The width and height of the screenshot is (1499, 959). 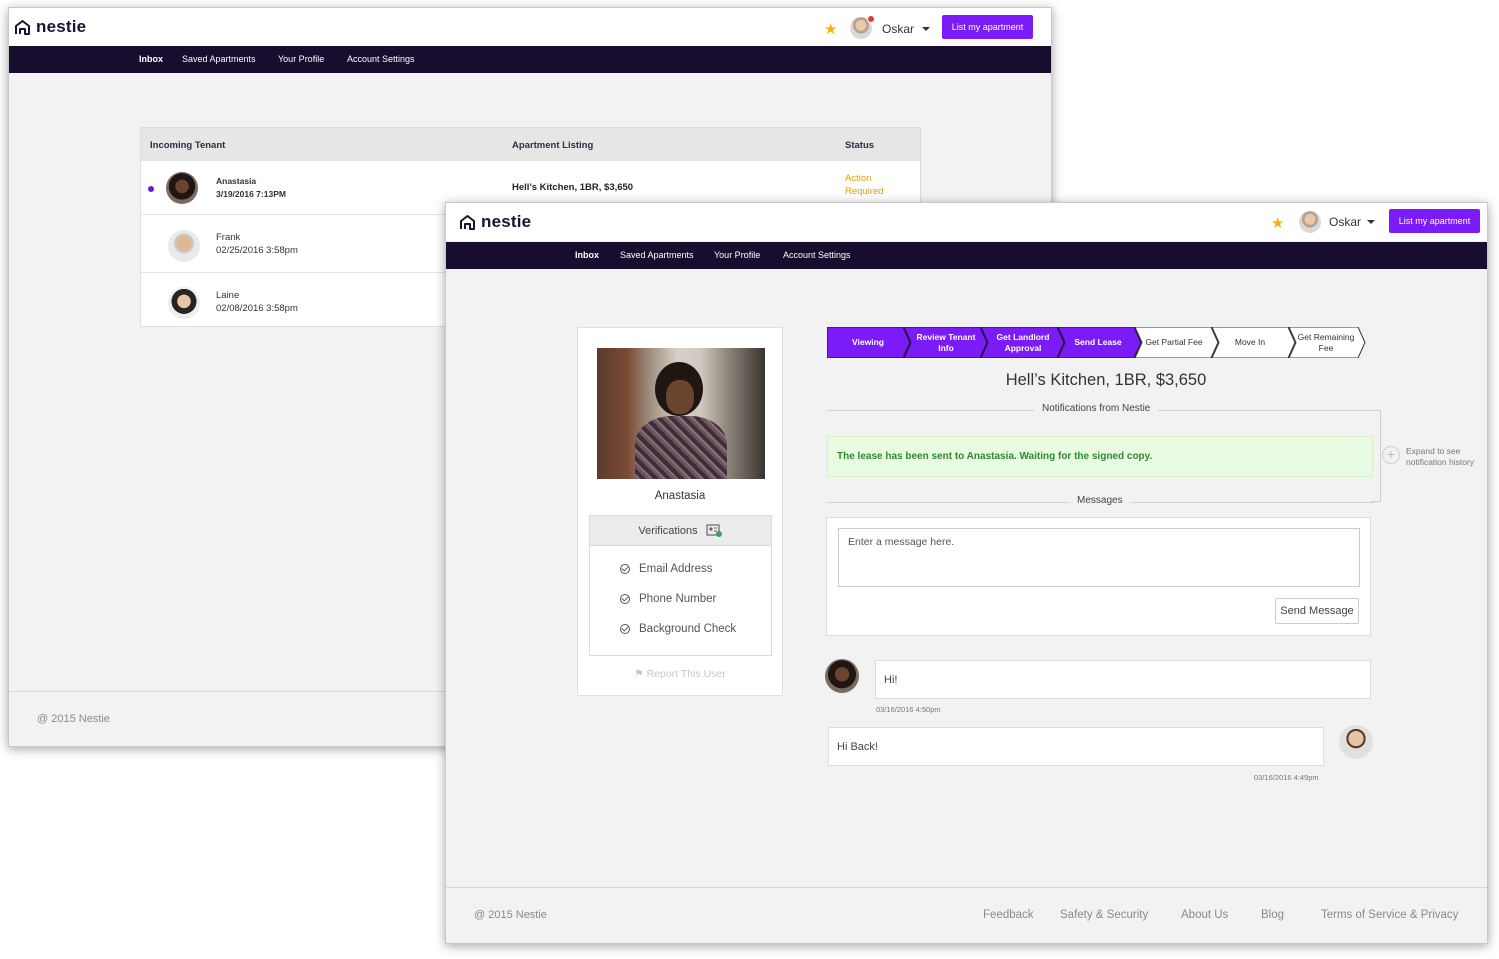 I want to click on tenant-photo, so click(x=681, y=413).